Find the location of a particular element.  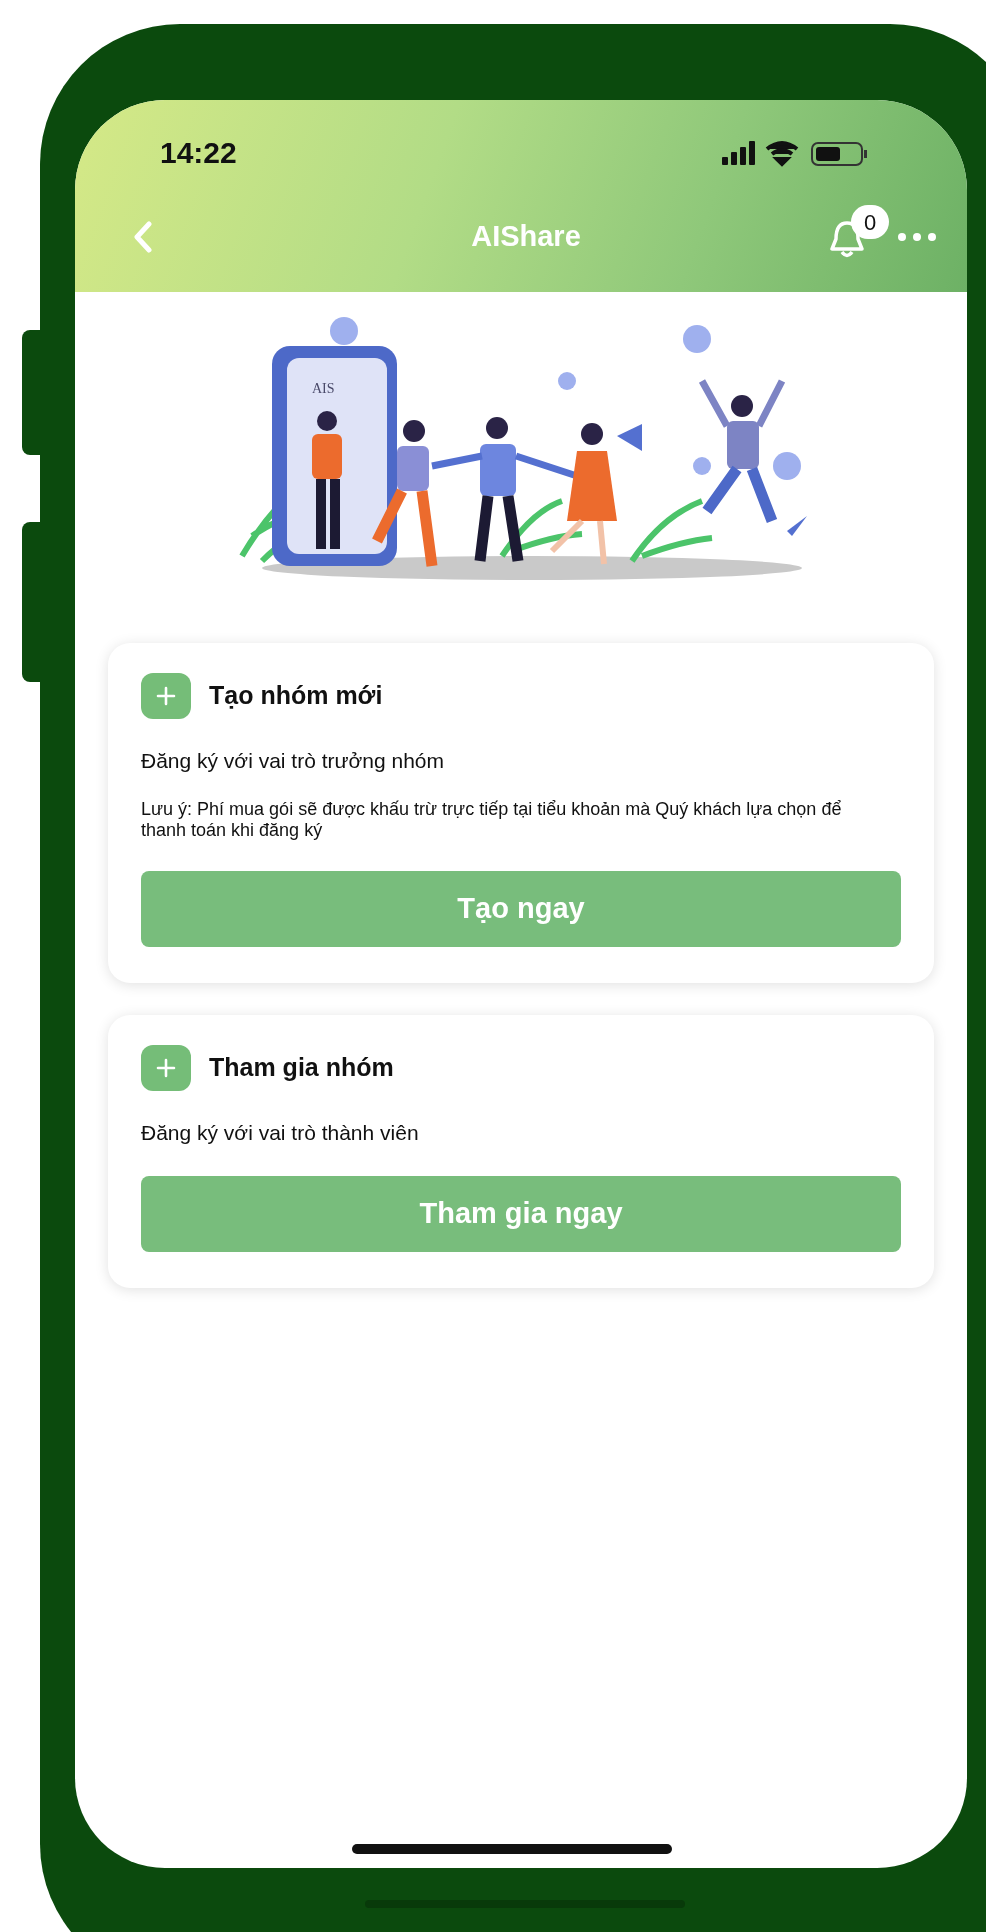

more-icon is located at coordinates (917, 237).